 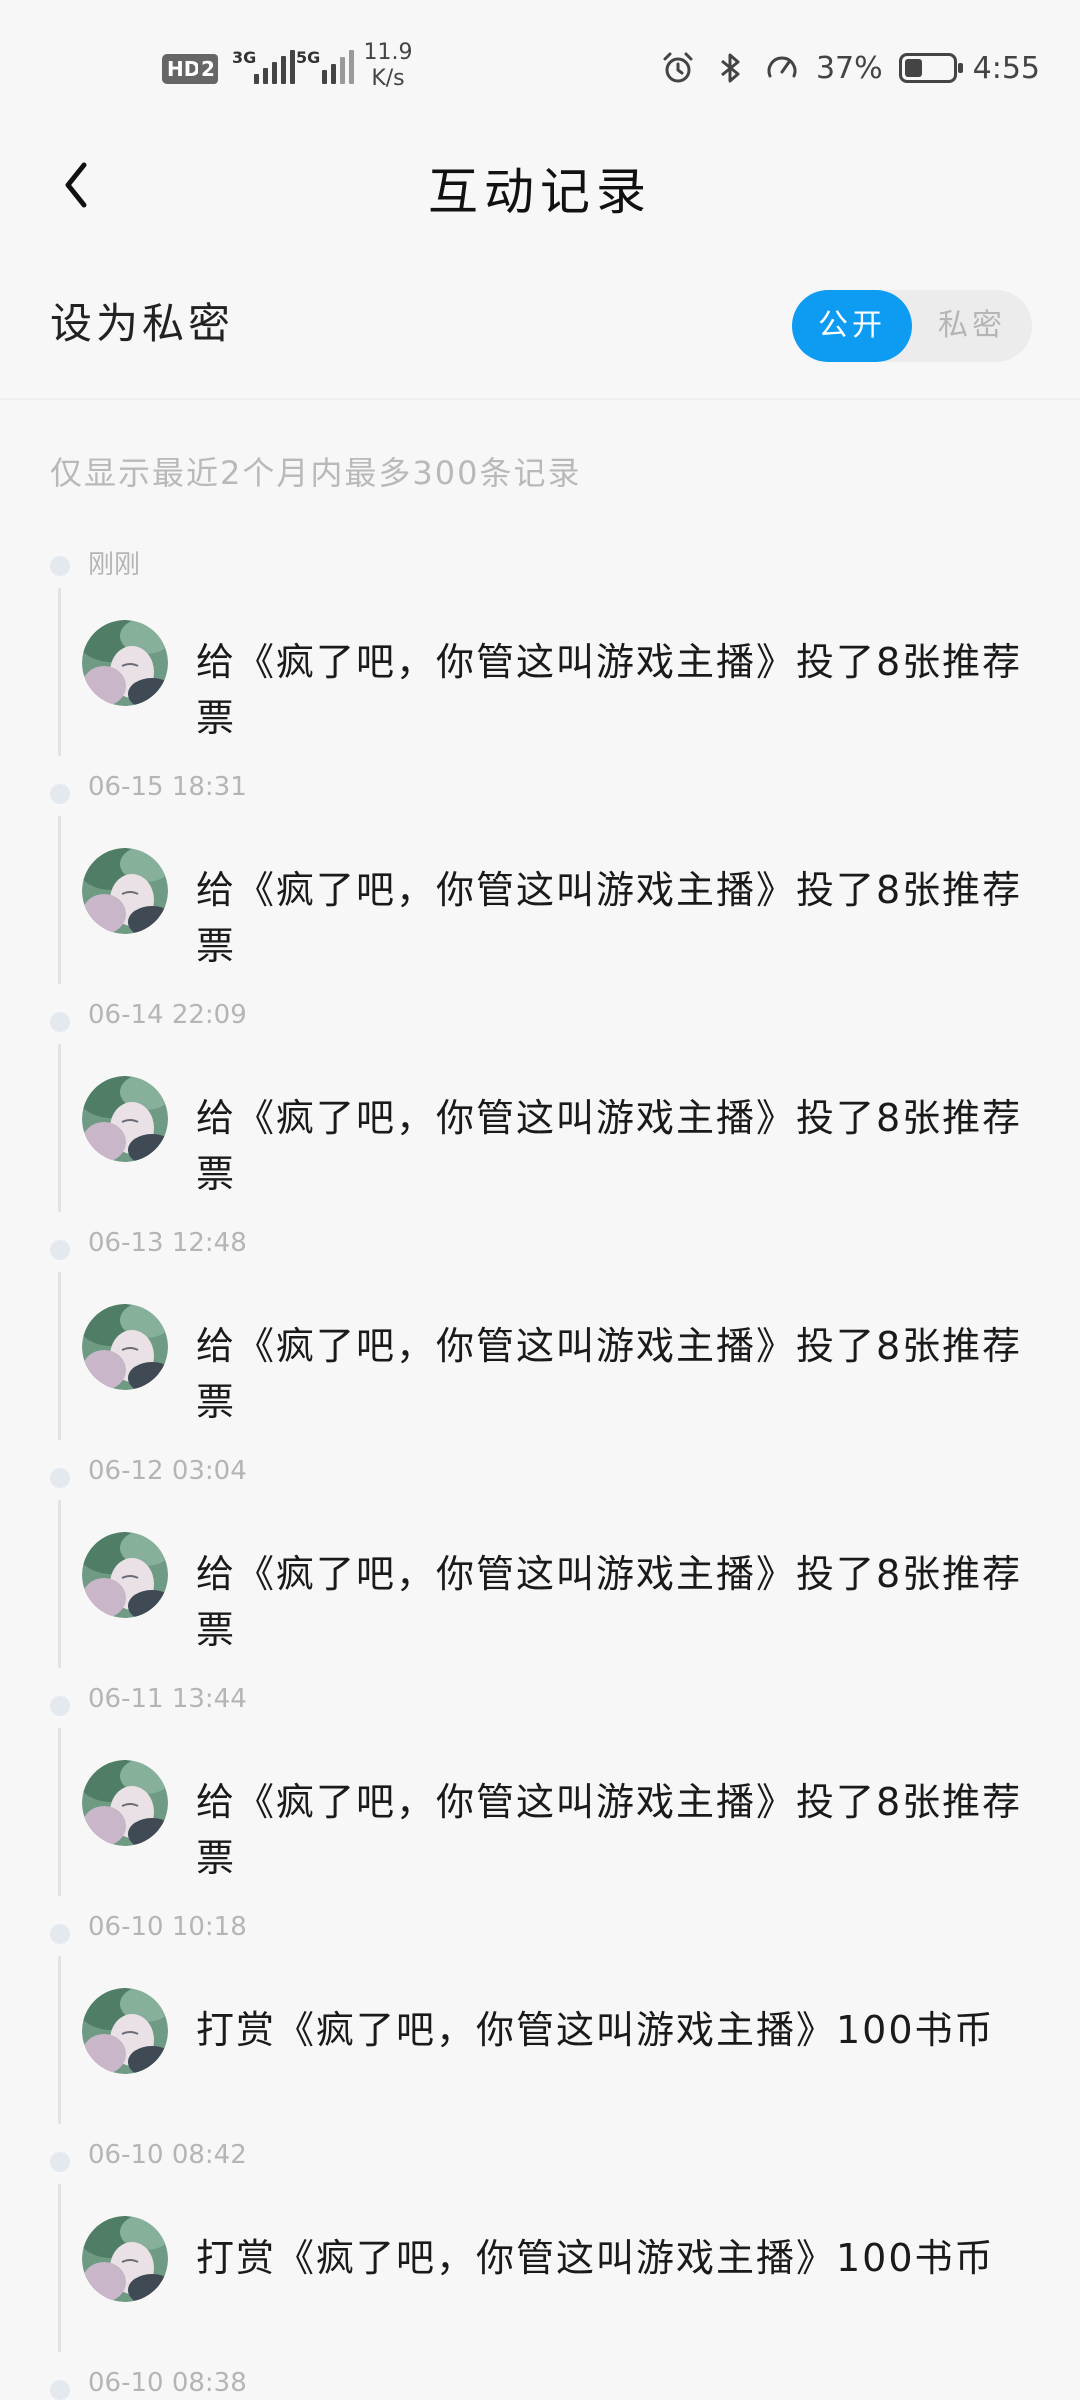 What do you see at coordinates (275, 67) in the screenshot?
I see `signal-icon` at bounding box center [275, 67].